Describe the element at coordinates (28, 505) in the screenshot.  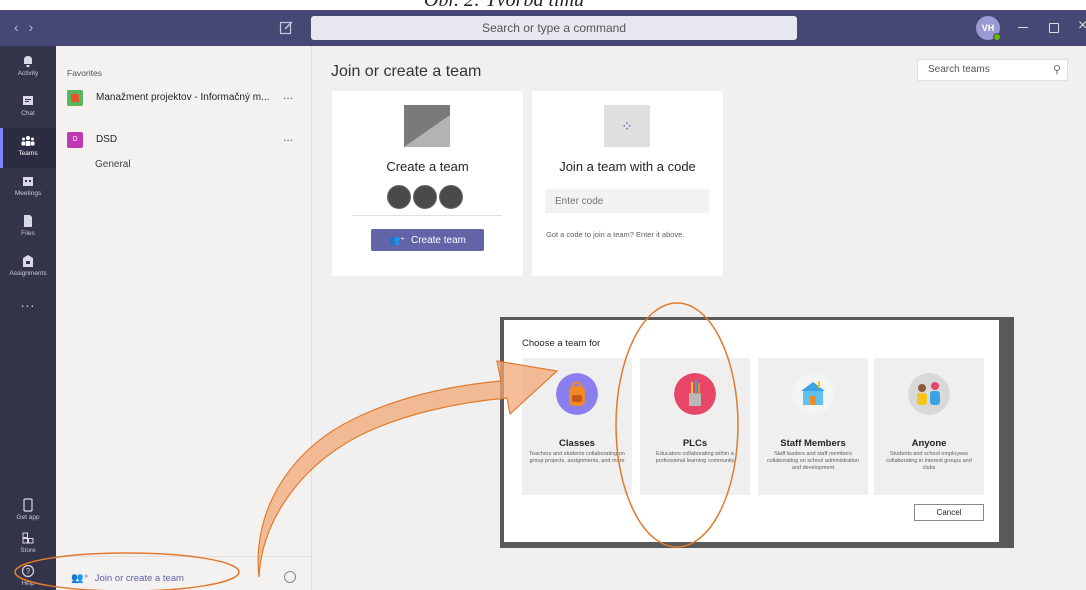
I see `device-icon` at that location.